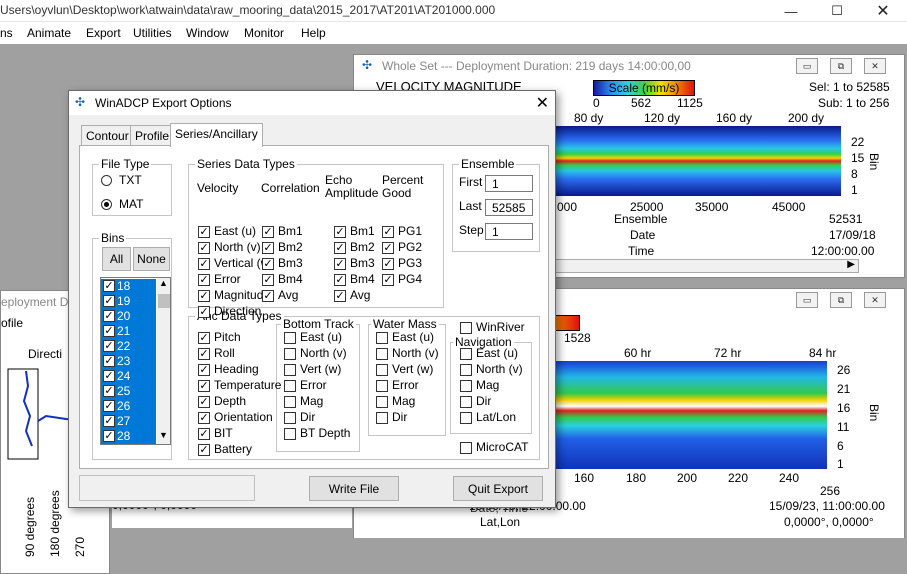 The image size is (907, 574). I want to click on menu-item-utilities: Utilities, so click(152, 33).